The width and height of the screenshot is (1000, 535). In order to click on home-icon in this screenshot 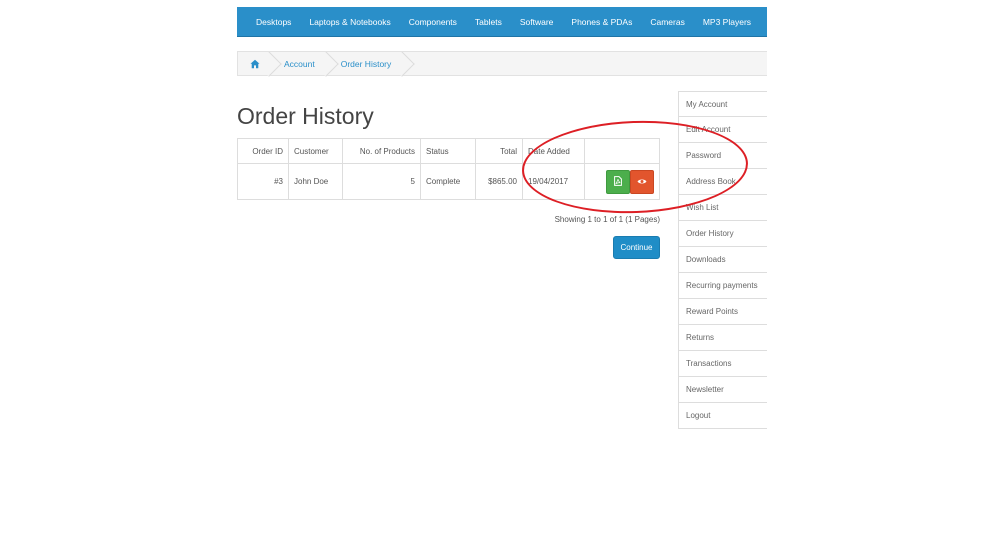, I will do `click(255, 63)`.